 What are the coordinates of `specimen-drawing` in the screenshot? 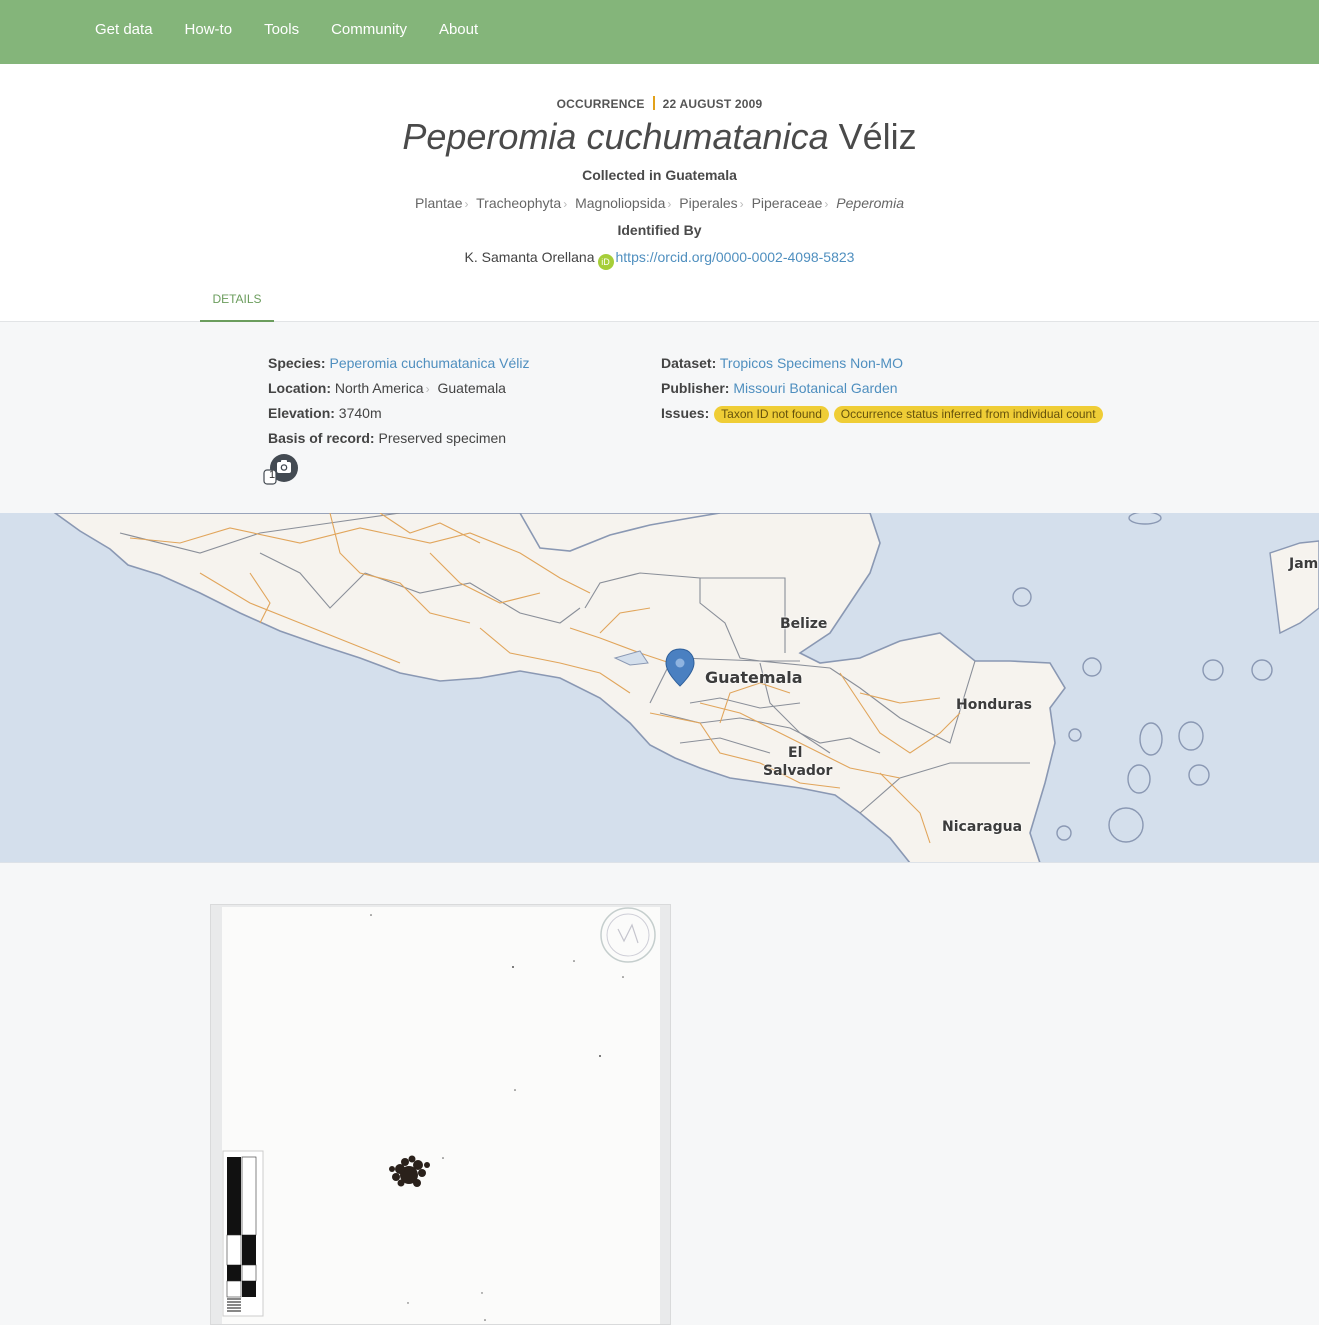 It's located at (439, 1114).